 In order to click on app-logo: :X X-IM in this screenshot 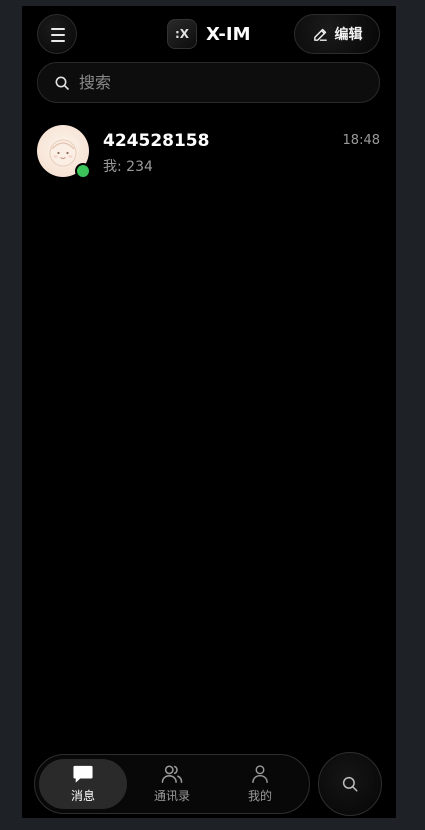, I will do `click(209, 34)`.